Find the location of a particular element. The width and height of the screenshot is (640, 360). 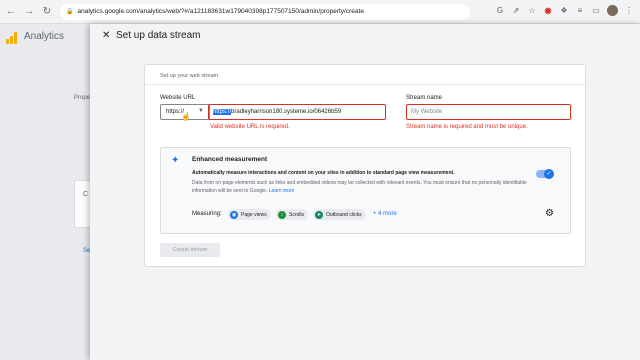

scroll-icon: ↕ is located at coordinates (282, 214).